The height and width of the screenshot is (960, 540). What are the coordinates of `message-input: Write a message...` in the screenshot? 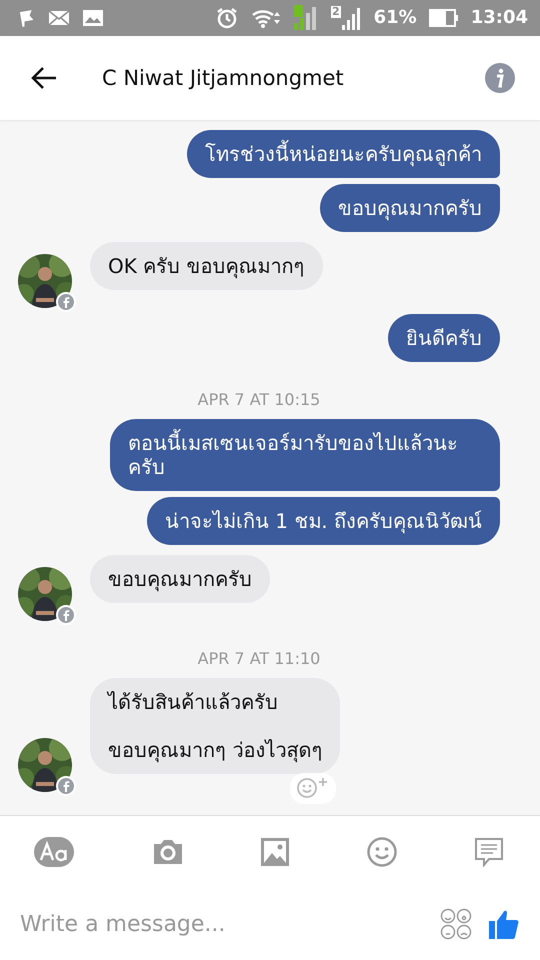 It's located at (221, 924).